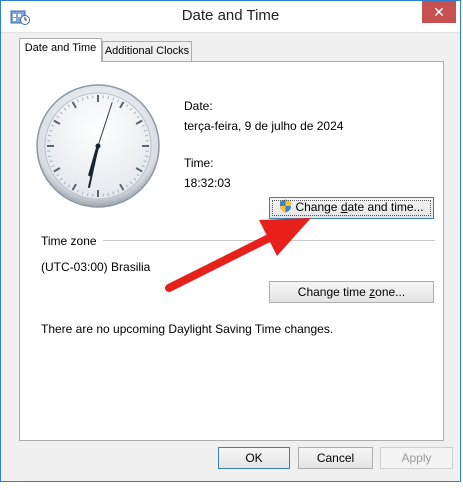 The height and width of the screenshot is (490, 463). Describe the element at coordinates (264, 126) in the screenshot. I see `date-value: terça-feira, 9 de julho de 2024` at that location.